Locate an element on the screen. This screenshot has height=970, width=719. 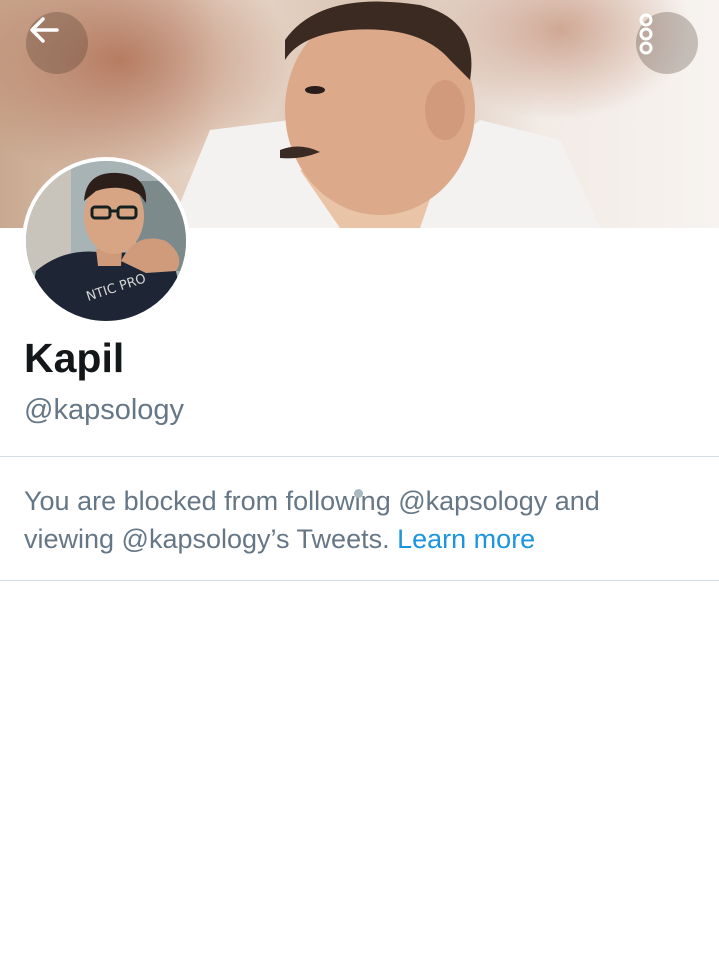
scroll-indicator is located at coordinates (358, 493).